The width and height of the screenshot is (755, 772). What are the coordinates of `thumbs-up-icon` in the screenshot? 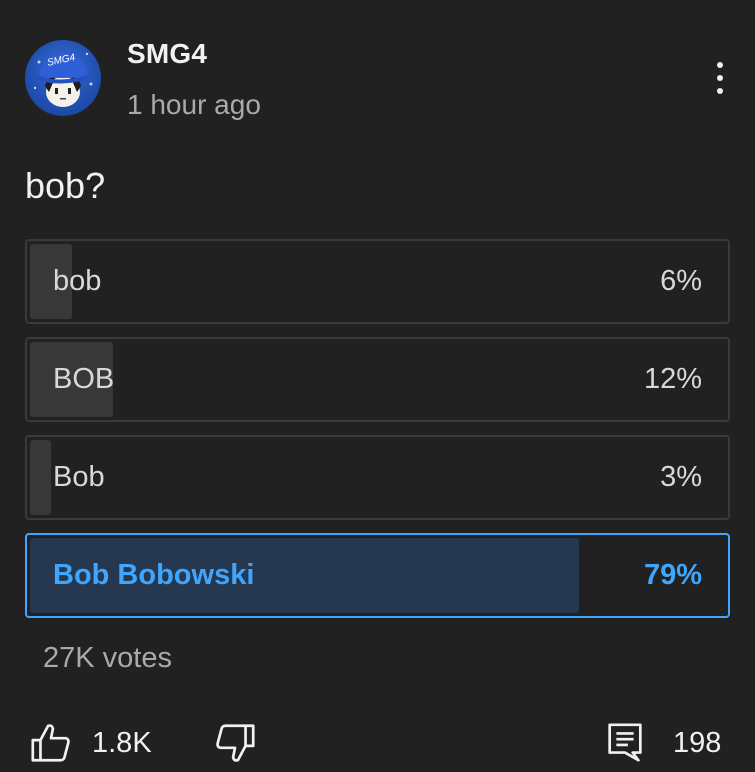 It's located at (50, 743).